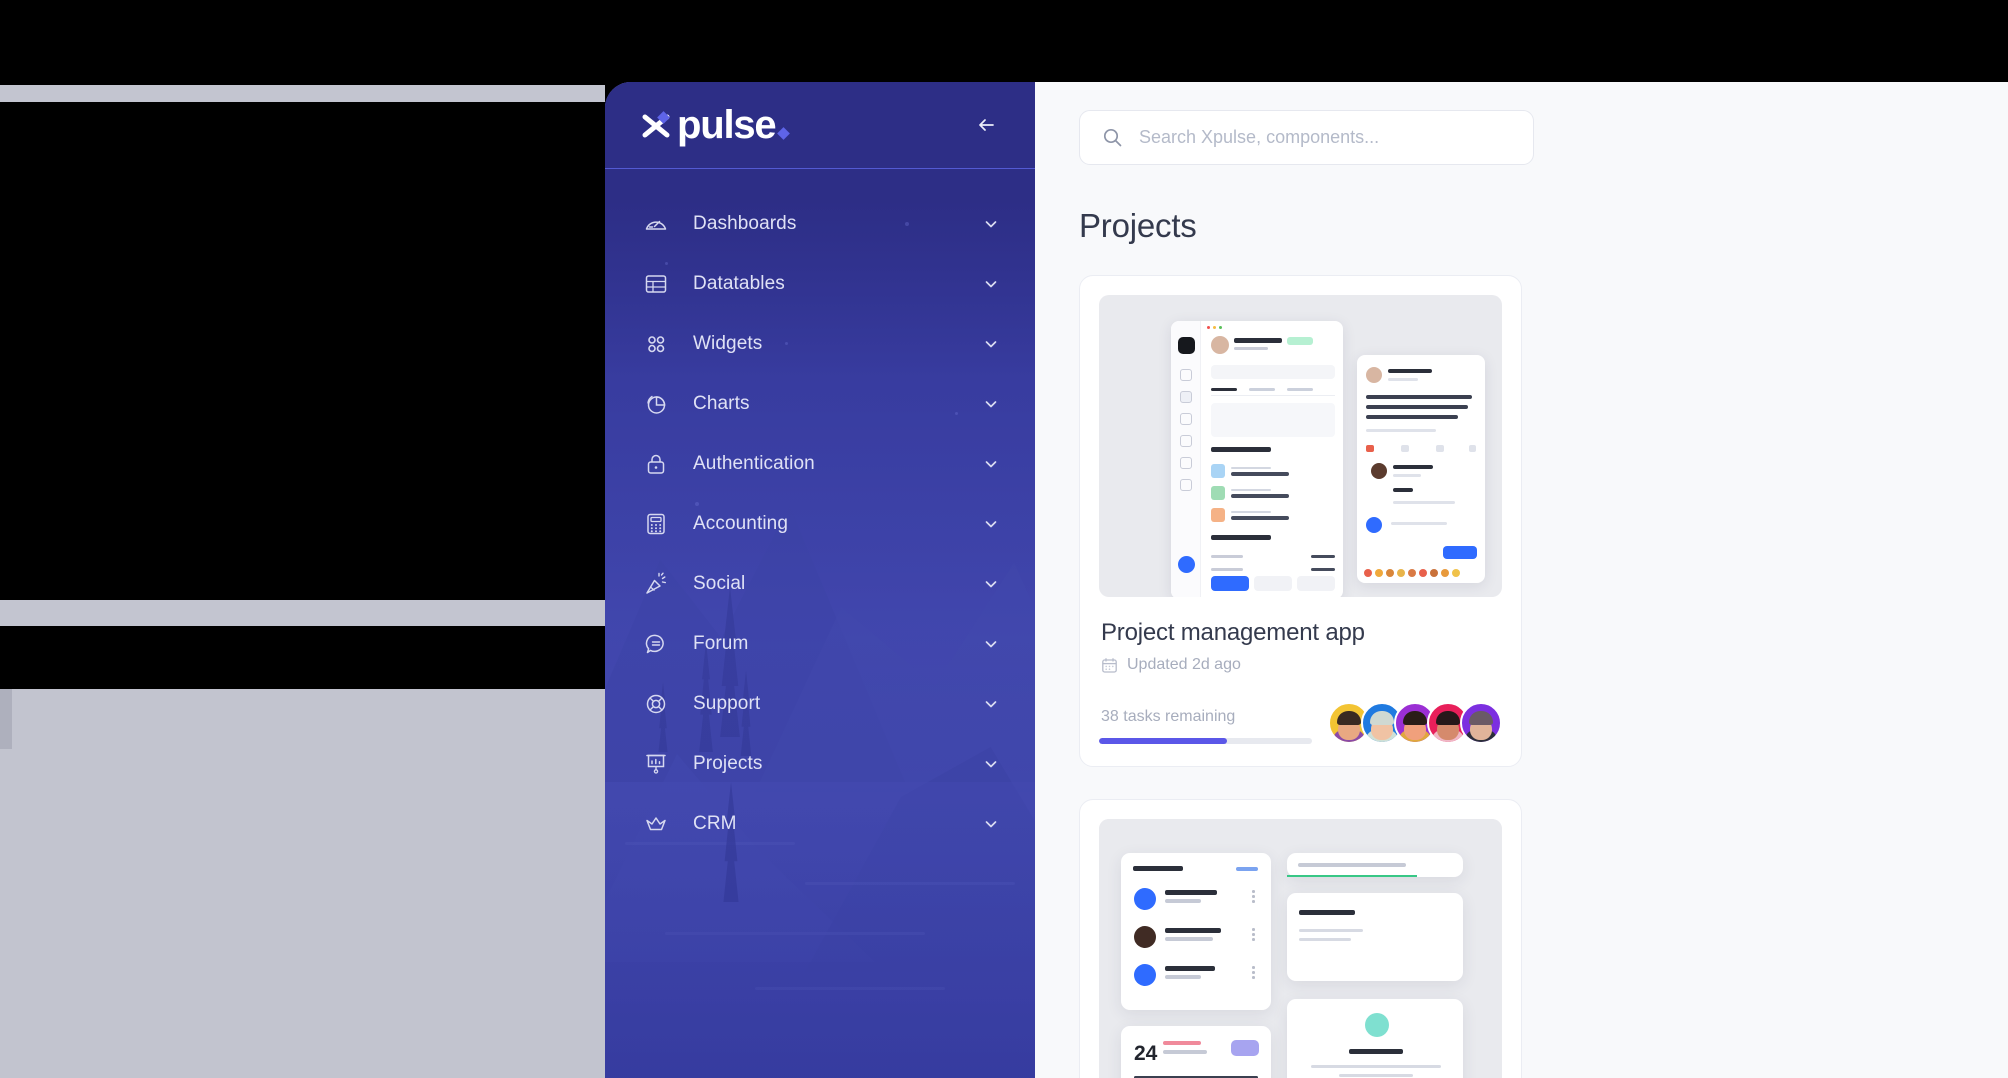  Describe the element at coordinates (820, 764) in the screenshot. I see `sidebar-item-projects: Projects` at that location.